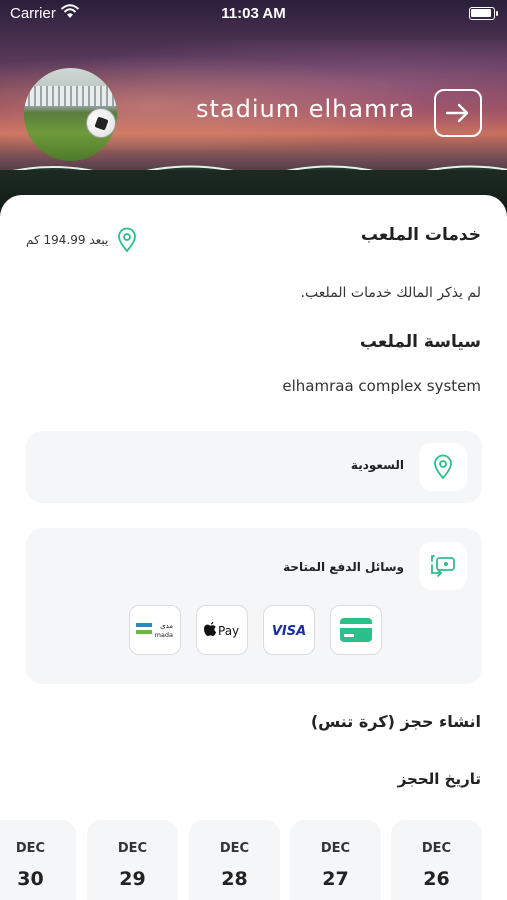 This screenshot has width=507, height=900. Describe the element at coordinates (395, 721) in the screenshot. I see `booking-title: انشاء حجز (كرة تنس)` at that location.